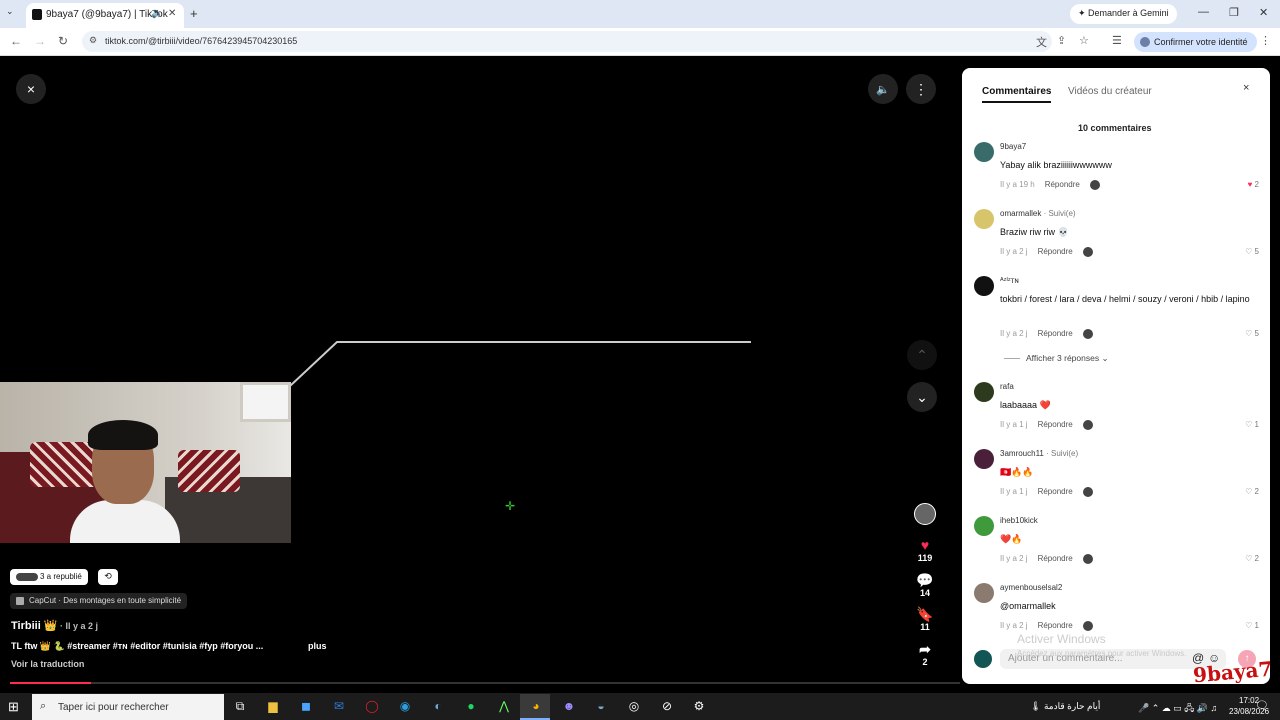 This screenshot has width=1280, height=720. What do you see at coordinates (922, 397) in the screenshot?
I see `next-video-button: ⌄` at bounding box center [922, 397].